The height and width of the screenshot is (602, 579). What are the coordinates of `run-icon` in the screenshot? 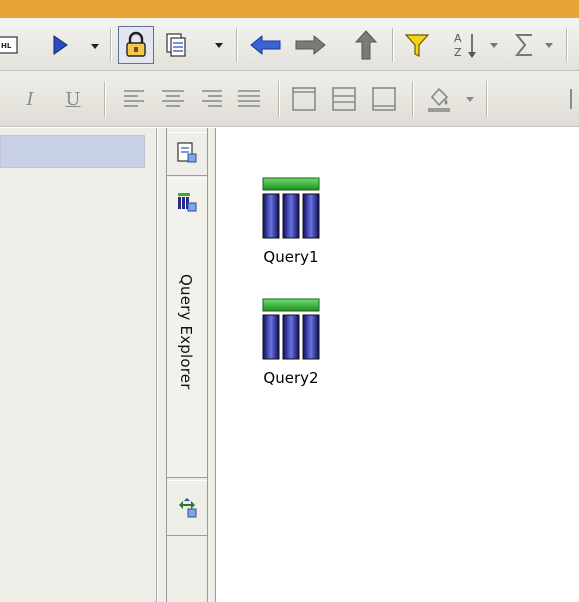 It's located at (60, 45).